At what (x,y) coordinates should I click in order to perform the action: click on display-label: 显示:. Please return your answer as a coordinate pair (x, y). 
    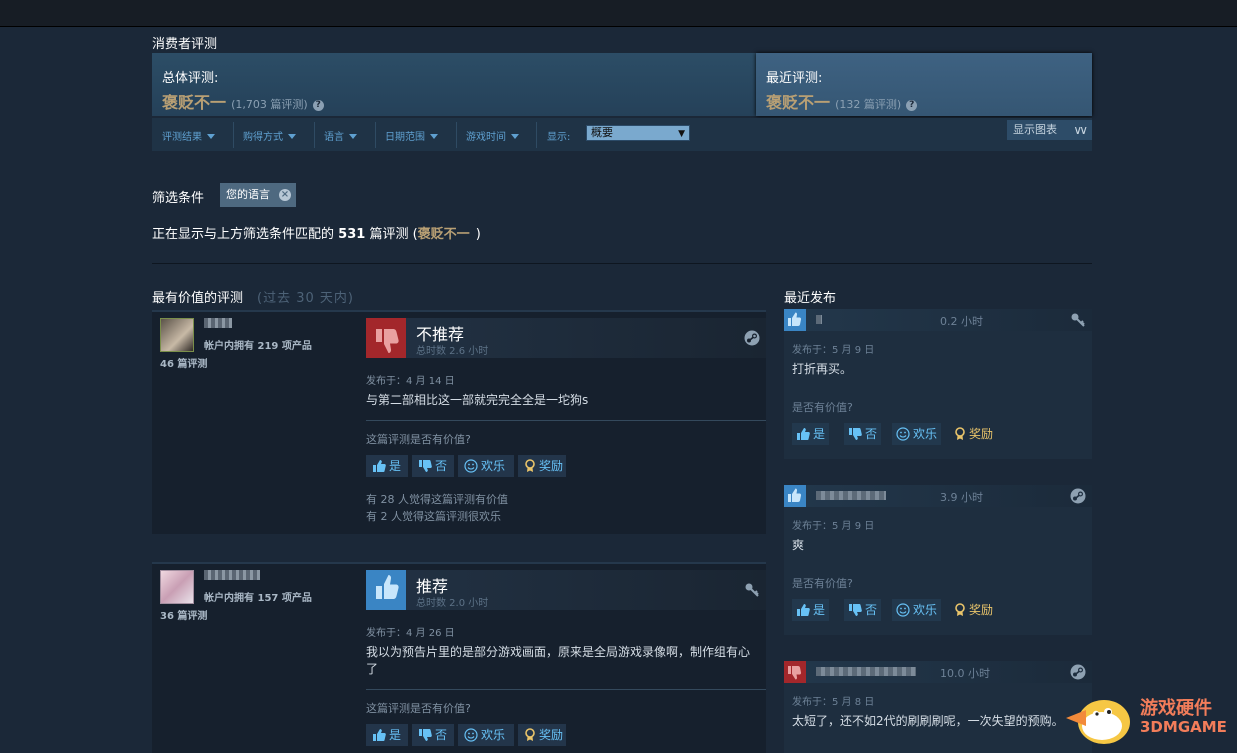
    Looking at the image, I should click on (559, 137).